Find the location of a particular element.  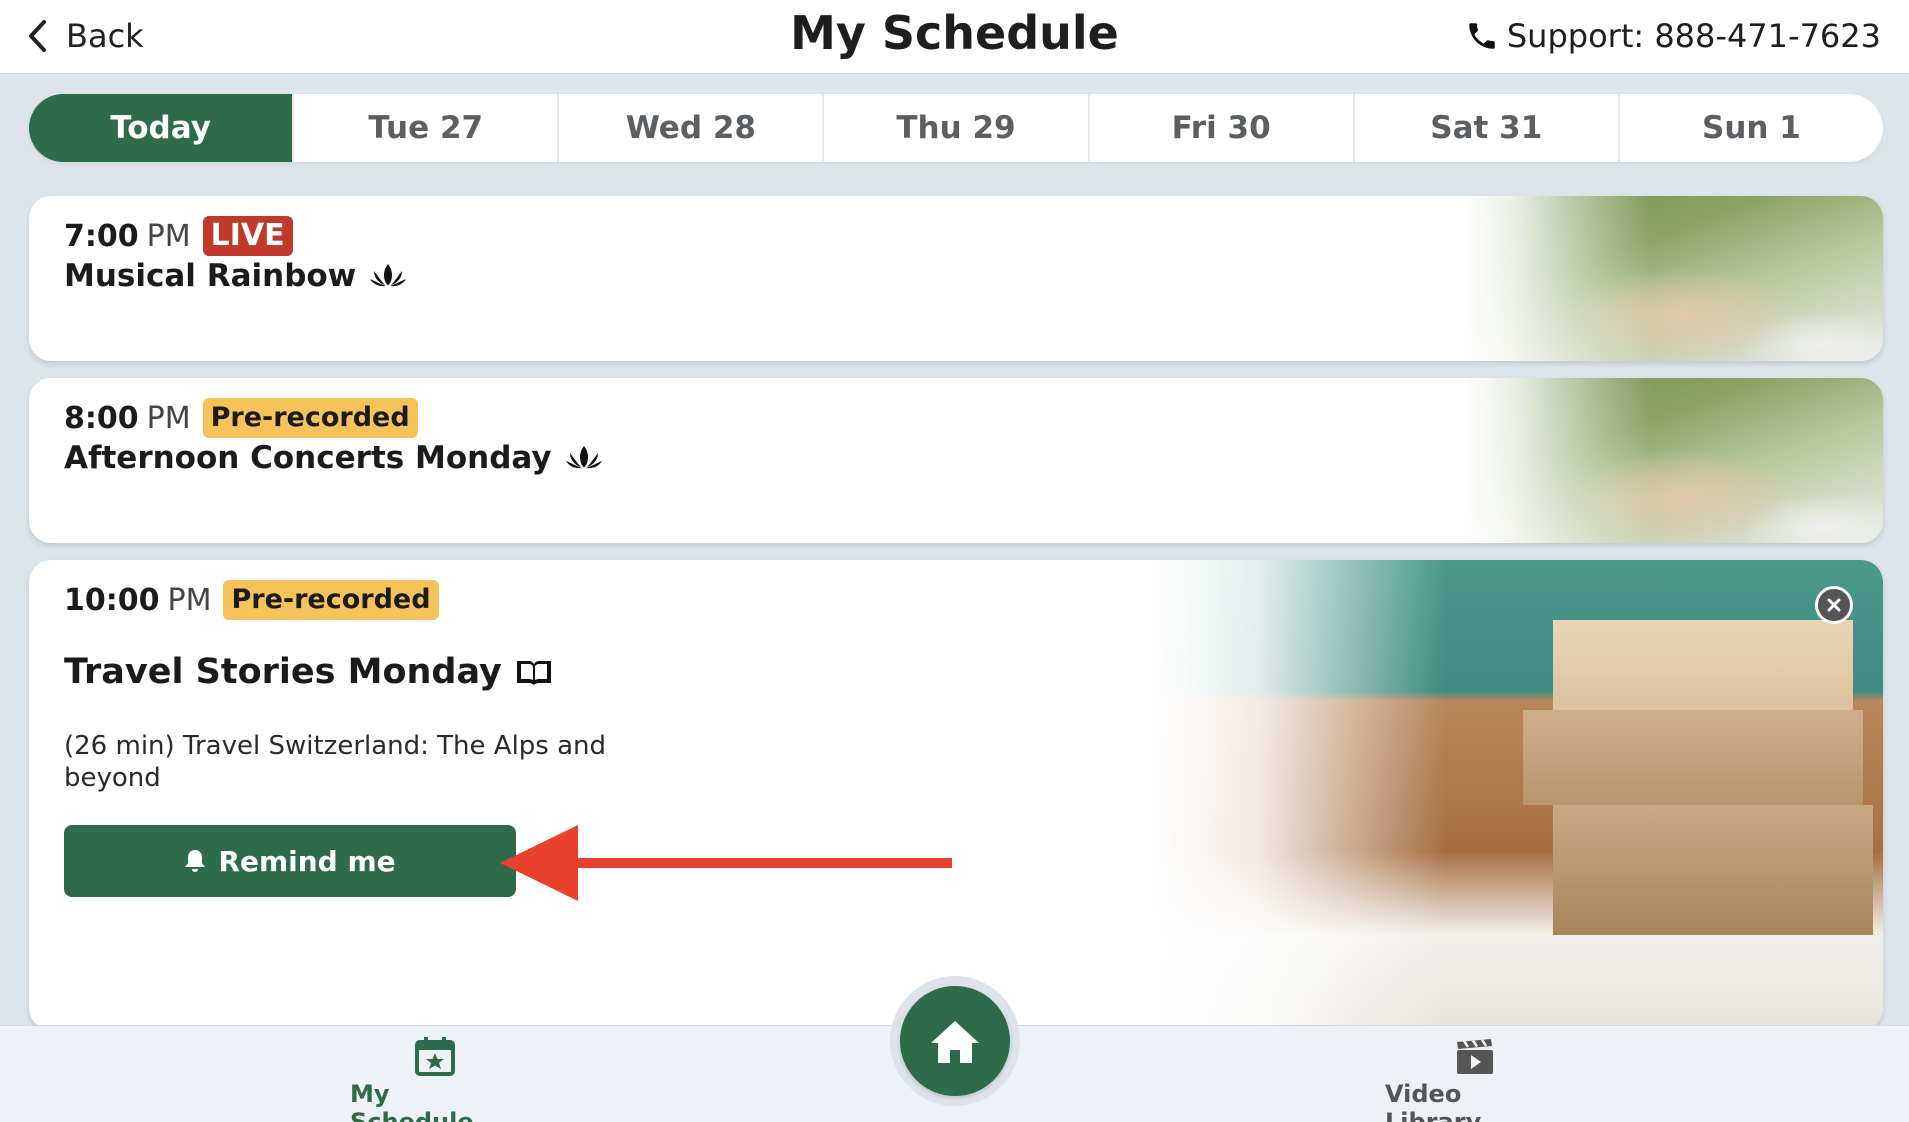

live-badge: LIVE is located at coordinates (247, 236).